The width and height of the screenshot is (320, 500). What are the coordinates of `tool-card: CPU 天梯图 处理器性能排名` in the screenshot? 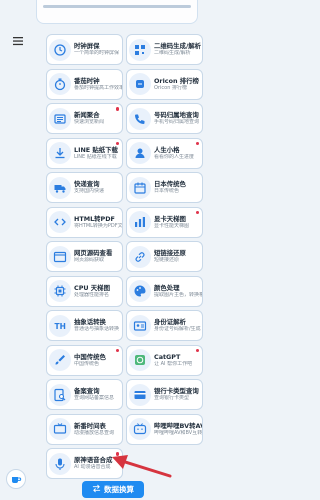 It's located at (84, 291).